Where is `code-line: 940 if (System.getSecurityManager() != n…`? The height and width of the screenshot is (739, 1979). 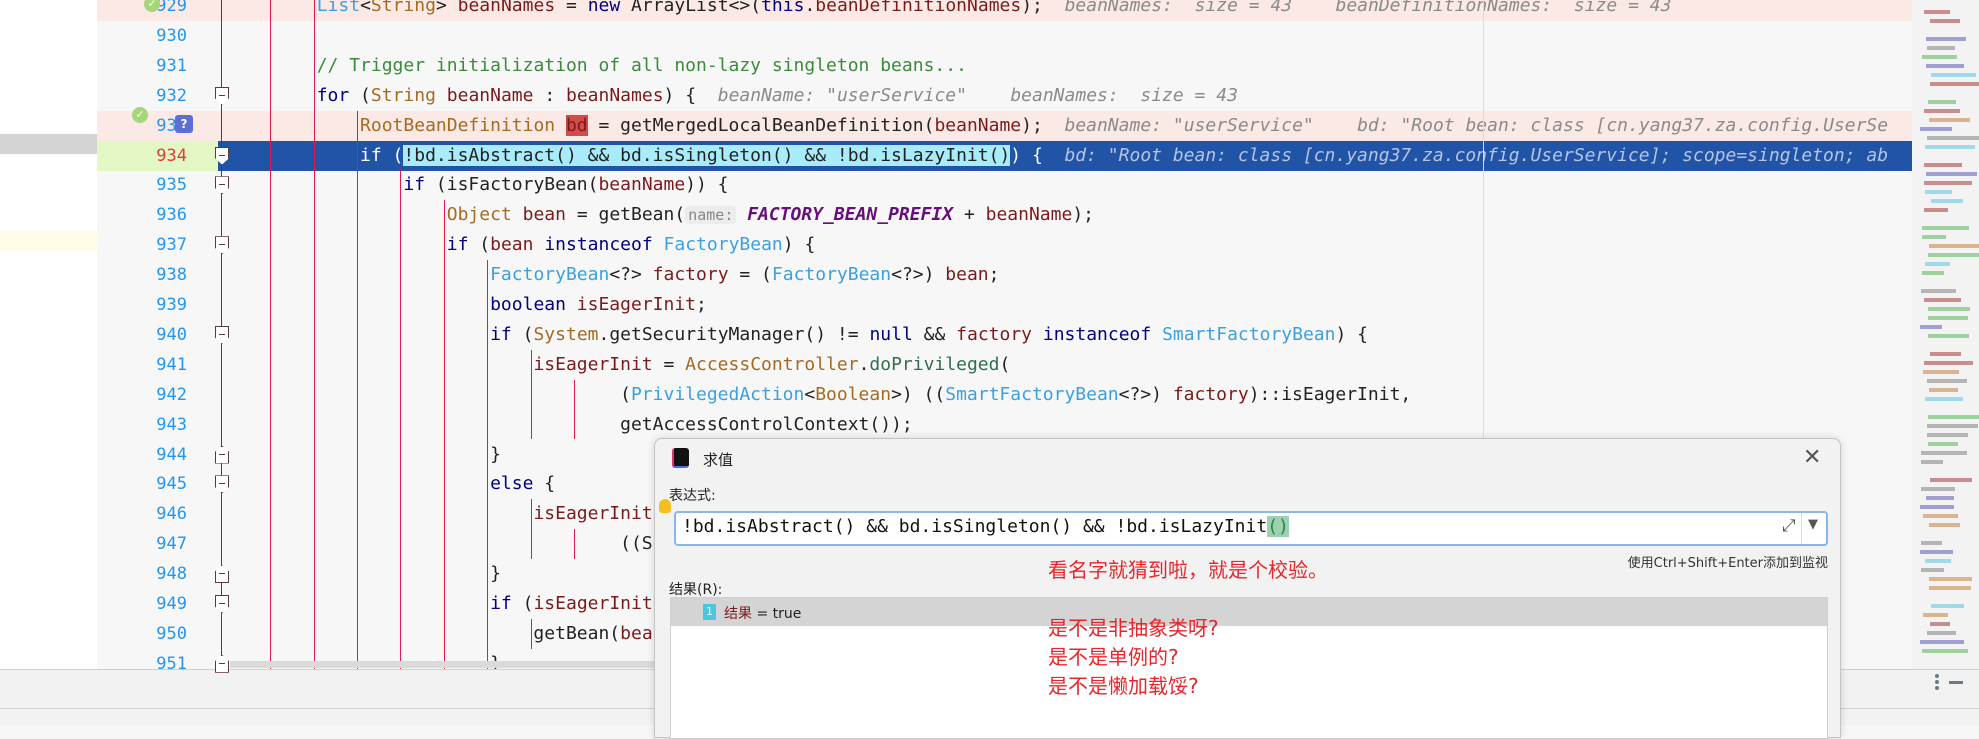 code-line: 940 if (System.getSecurityManager() != n… is located at coordinates (1004, 335).